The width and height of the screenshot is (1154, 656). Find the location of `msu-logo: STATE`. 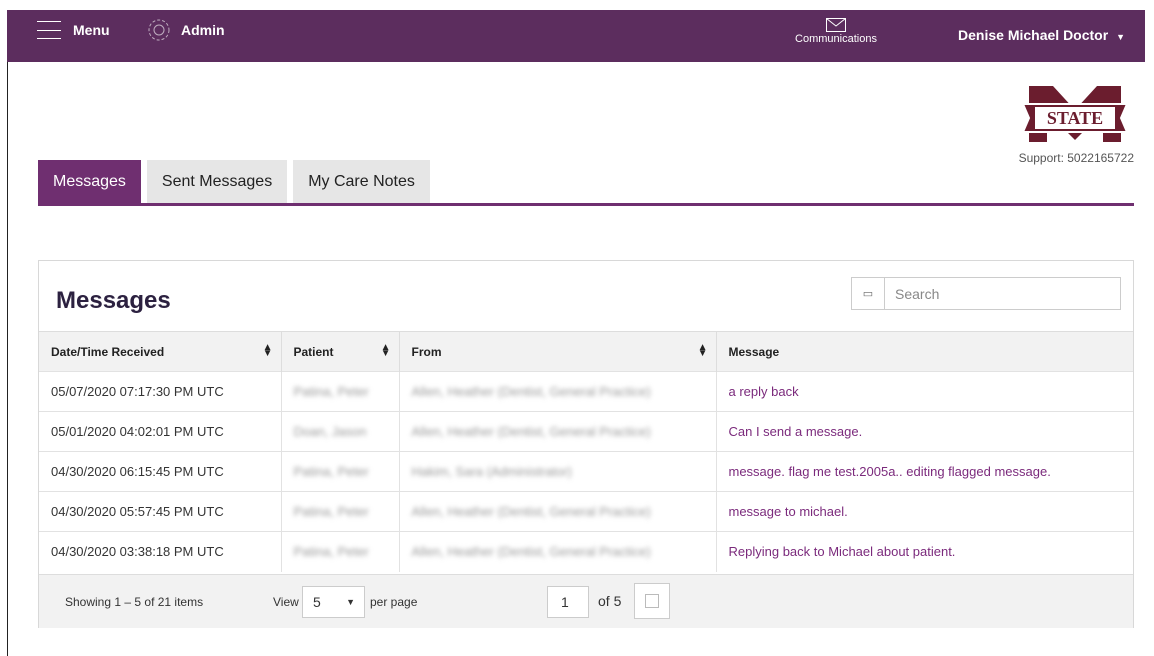

msu-logo: STATE is located at coordinates (1075, 114).